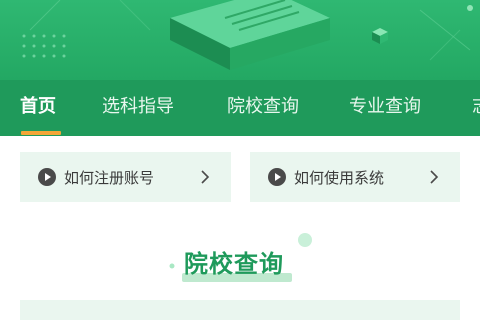 The height and width of the screenshot is (320, 480). What do you see at coordinates (109, 177) in the screenshot?
I see `help-card-register-label: 如何注册账号` at bounding box center [109, 177].